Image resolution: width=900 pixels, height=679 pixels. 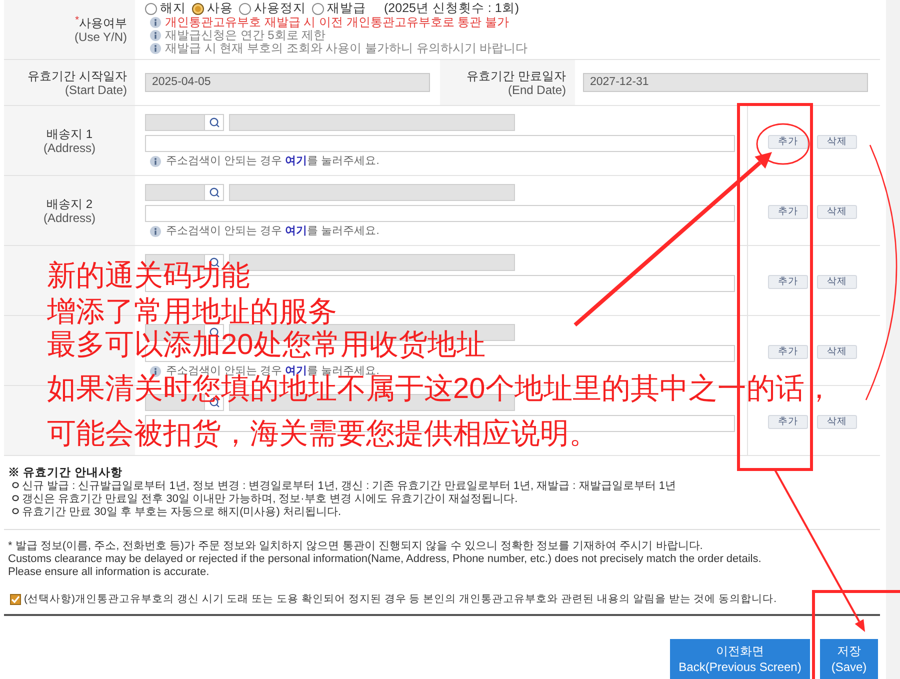 I want to click on date-field: 2025-04-05, so click(x=287, y=82).